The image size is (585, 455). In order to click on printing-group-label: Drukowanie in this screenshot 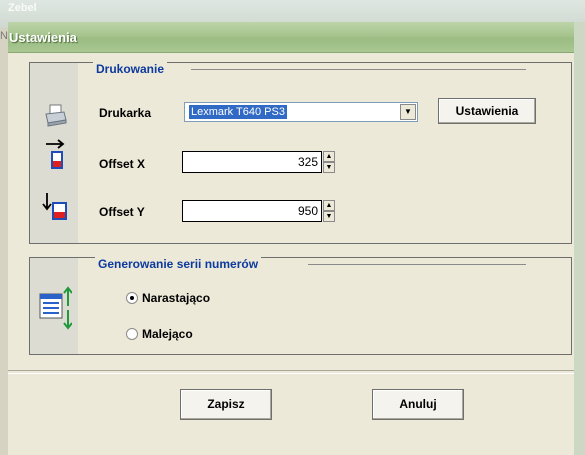, I will do `click(130, 69)`.